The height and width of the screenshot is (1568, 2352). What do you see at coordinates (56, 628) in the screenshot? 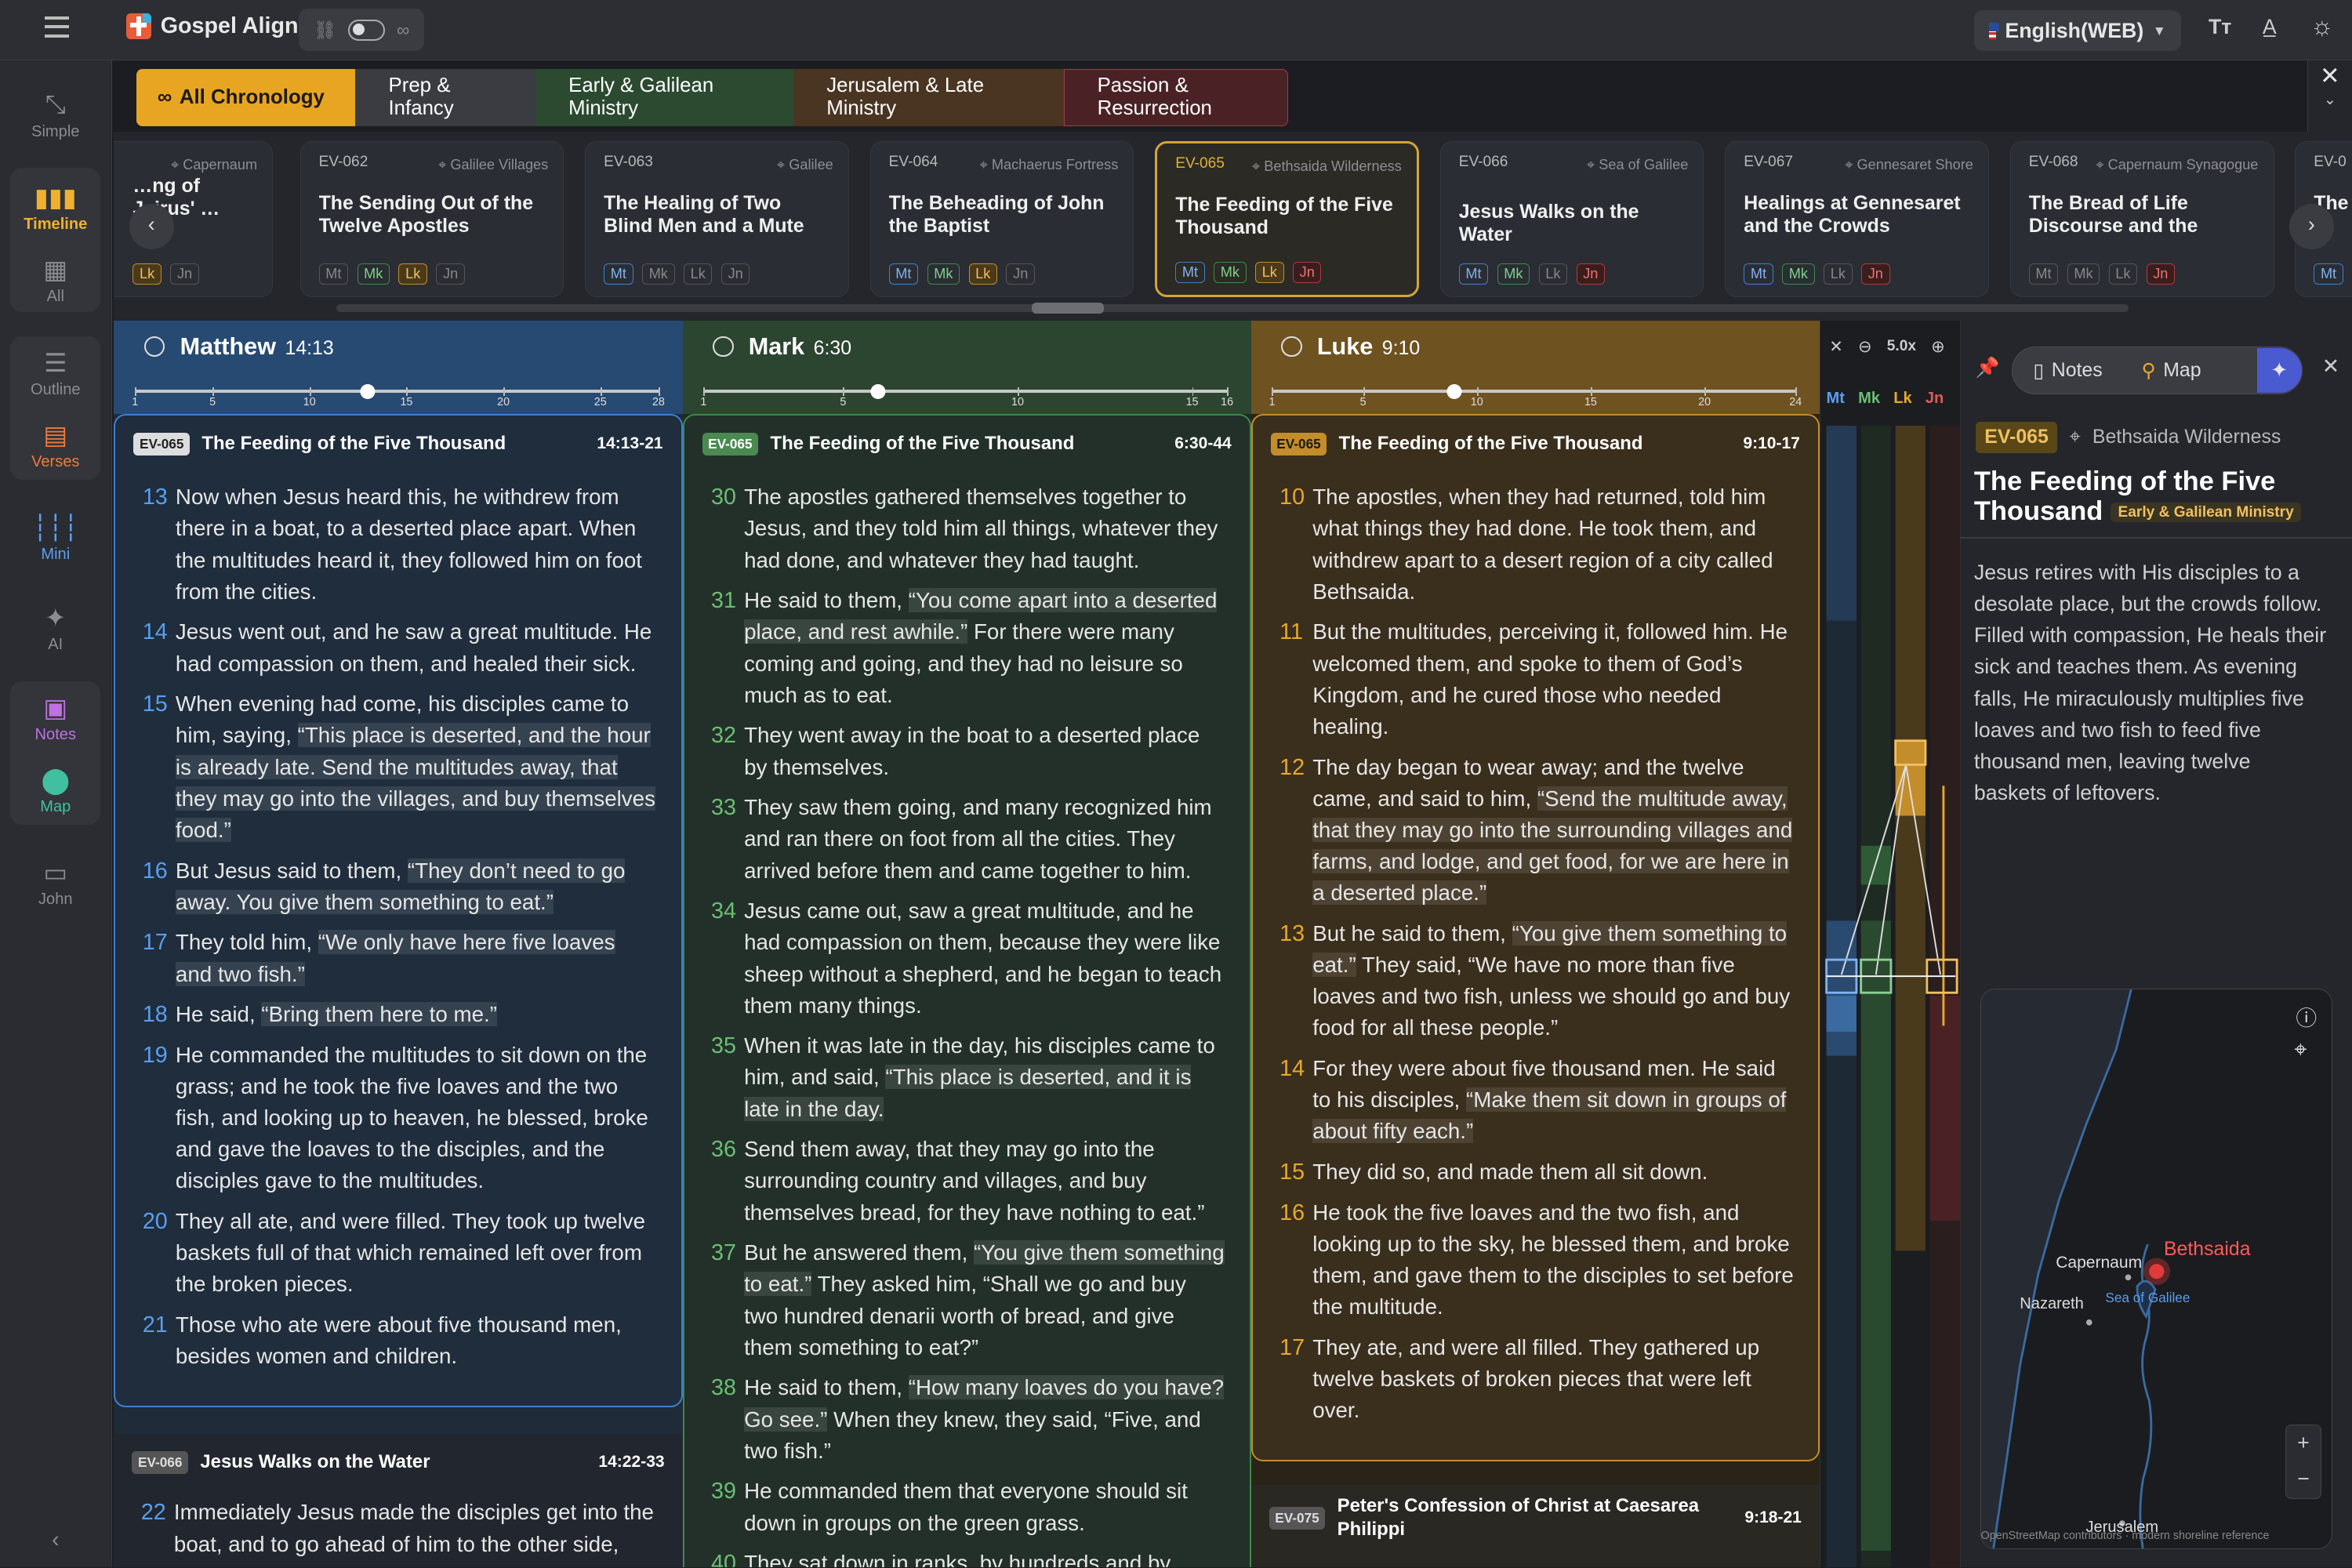
I see `rail-ai: ✦ AI` at bounding box center [56, 628].